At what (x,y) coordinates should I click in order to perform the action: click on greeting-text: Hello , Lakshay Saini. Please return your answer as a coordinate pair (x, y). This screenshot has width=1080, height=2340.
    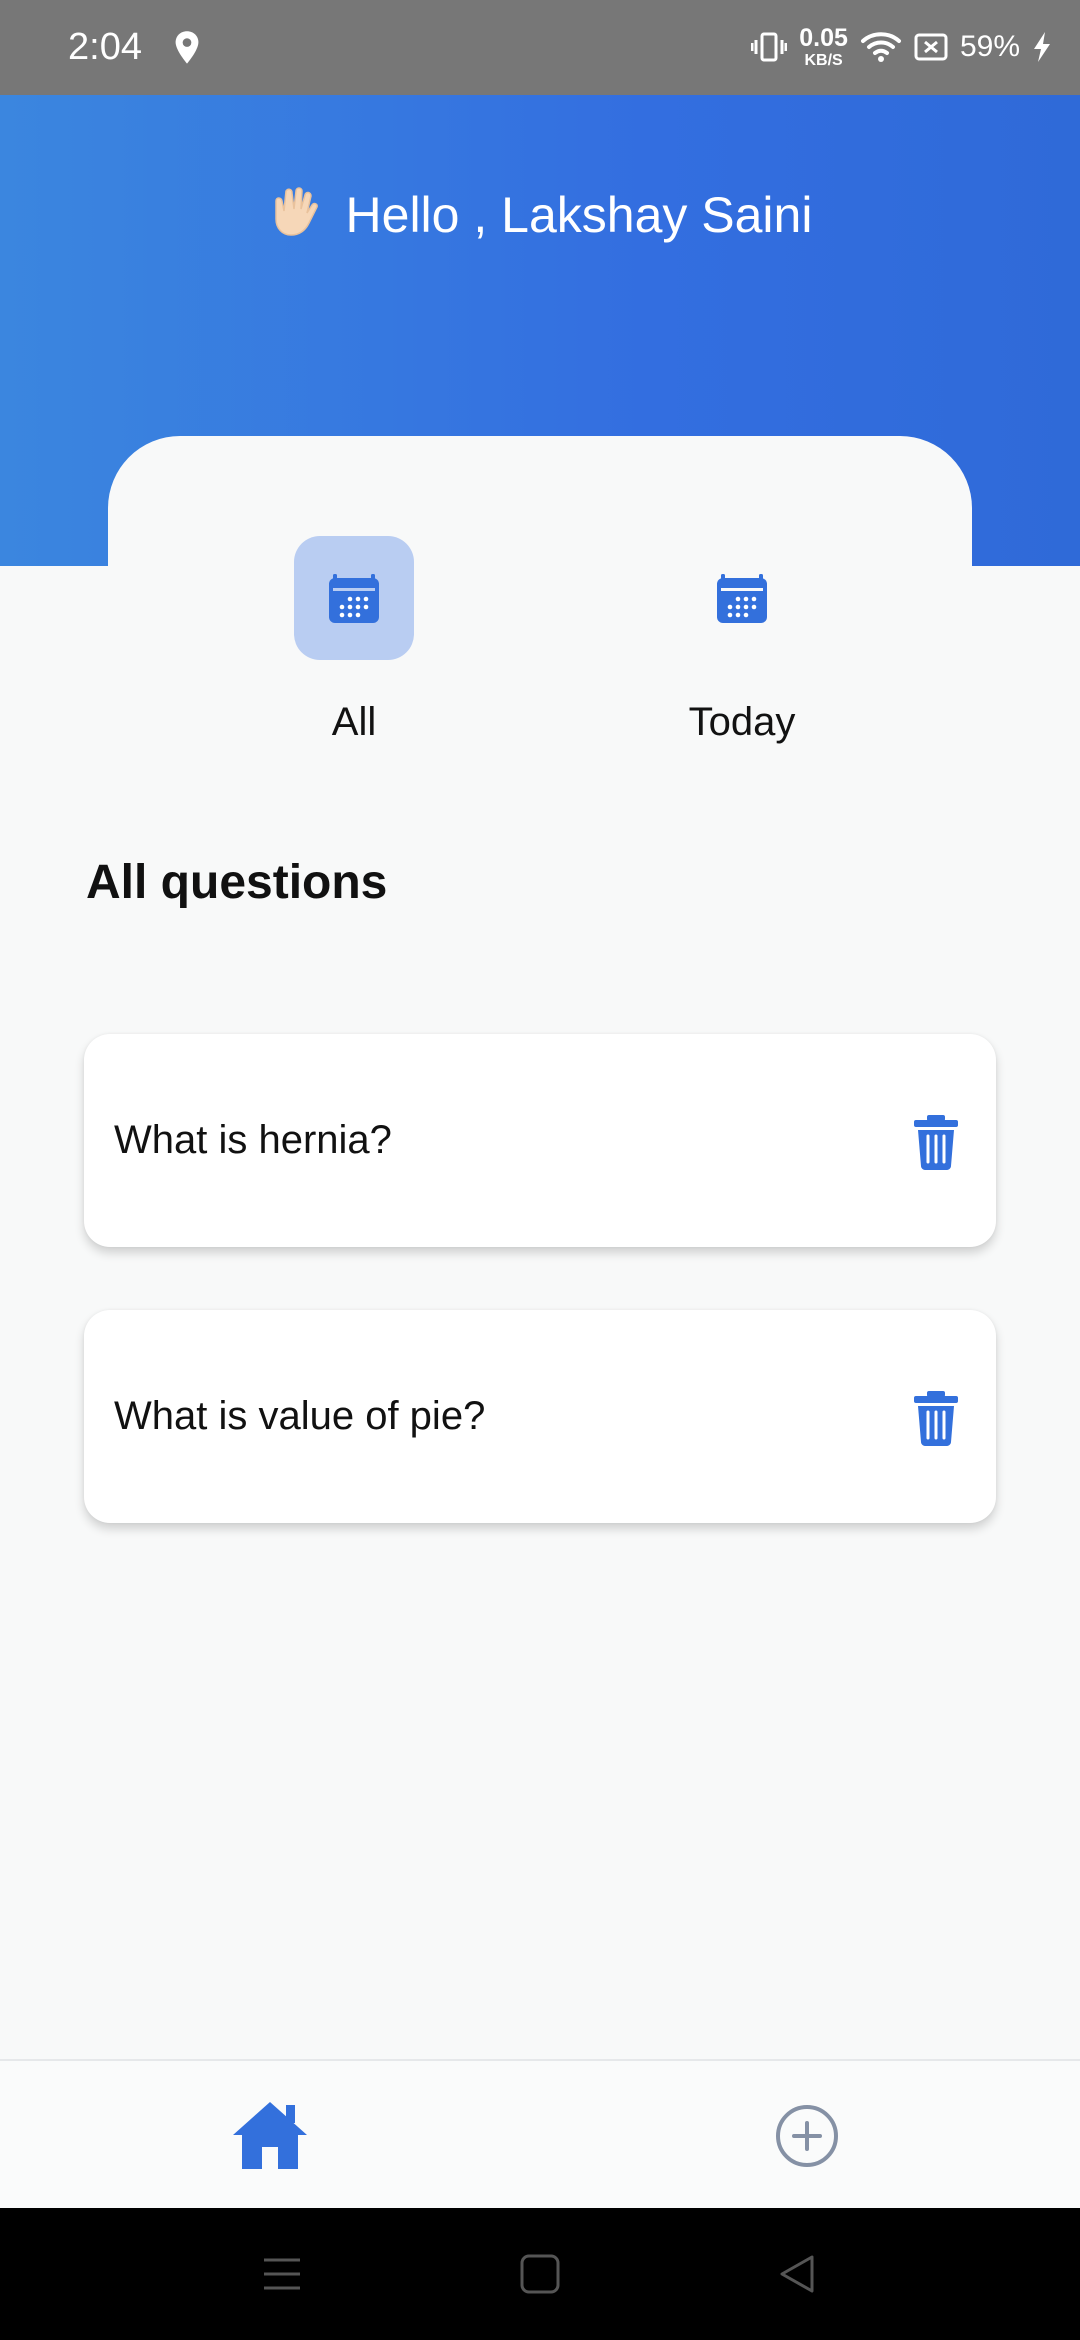
    Looking at the image, I should click on (579, 215).